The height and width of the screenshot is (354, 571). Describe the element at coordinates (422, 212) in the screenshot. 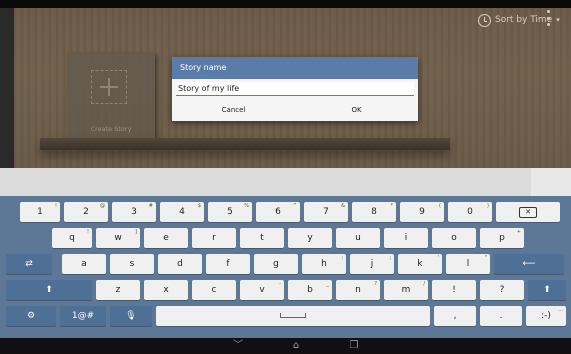

I see `key-9: 9(` at that location.